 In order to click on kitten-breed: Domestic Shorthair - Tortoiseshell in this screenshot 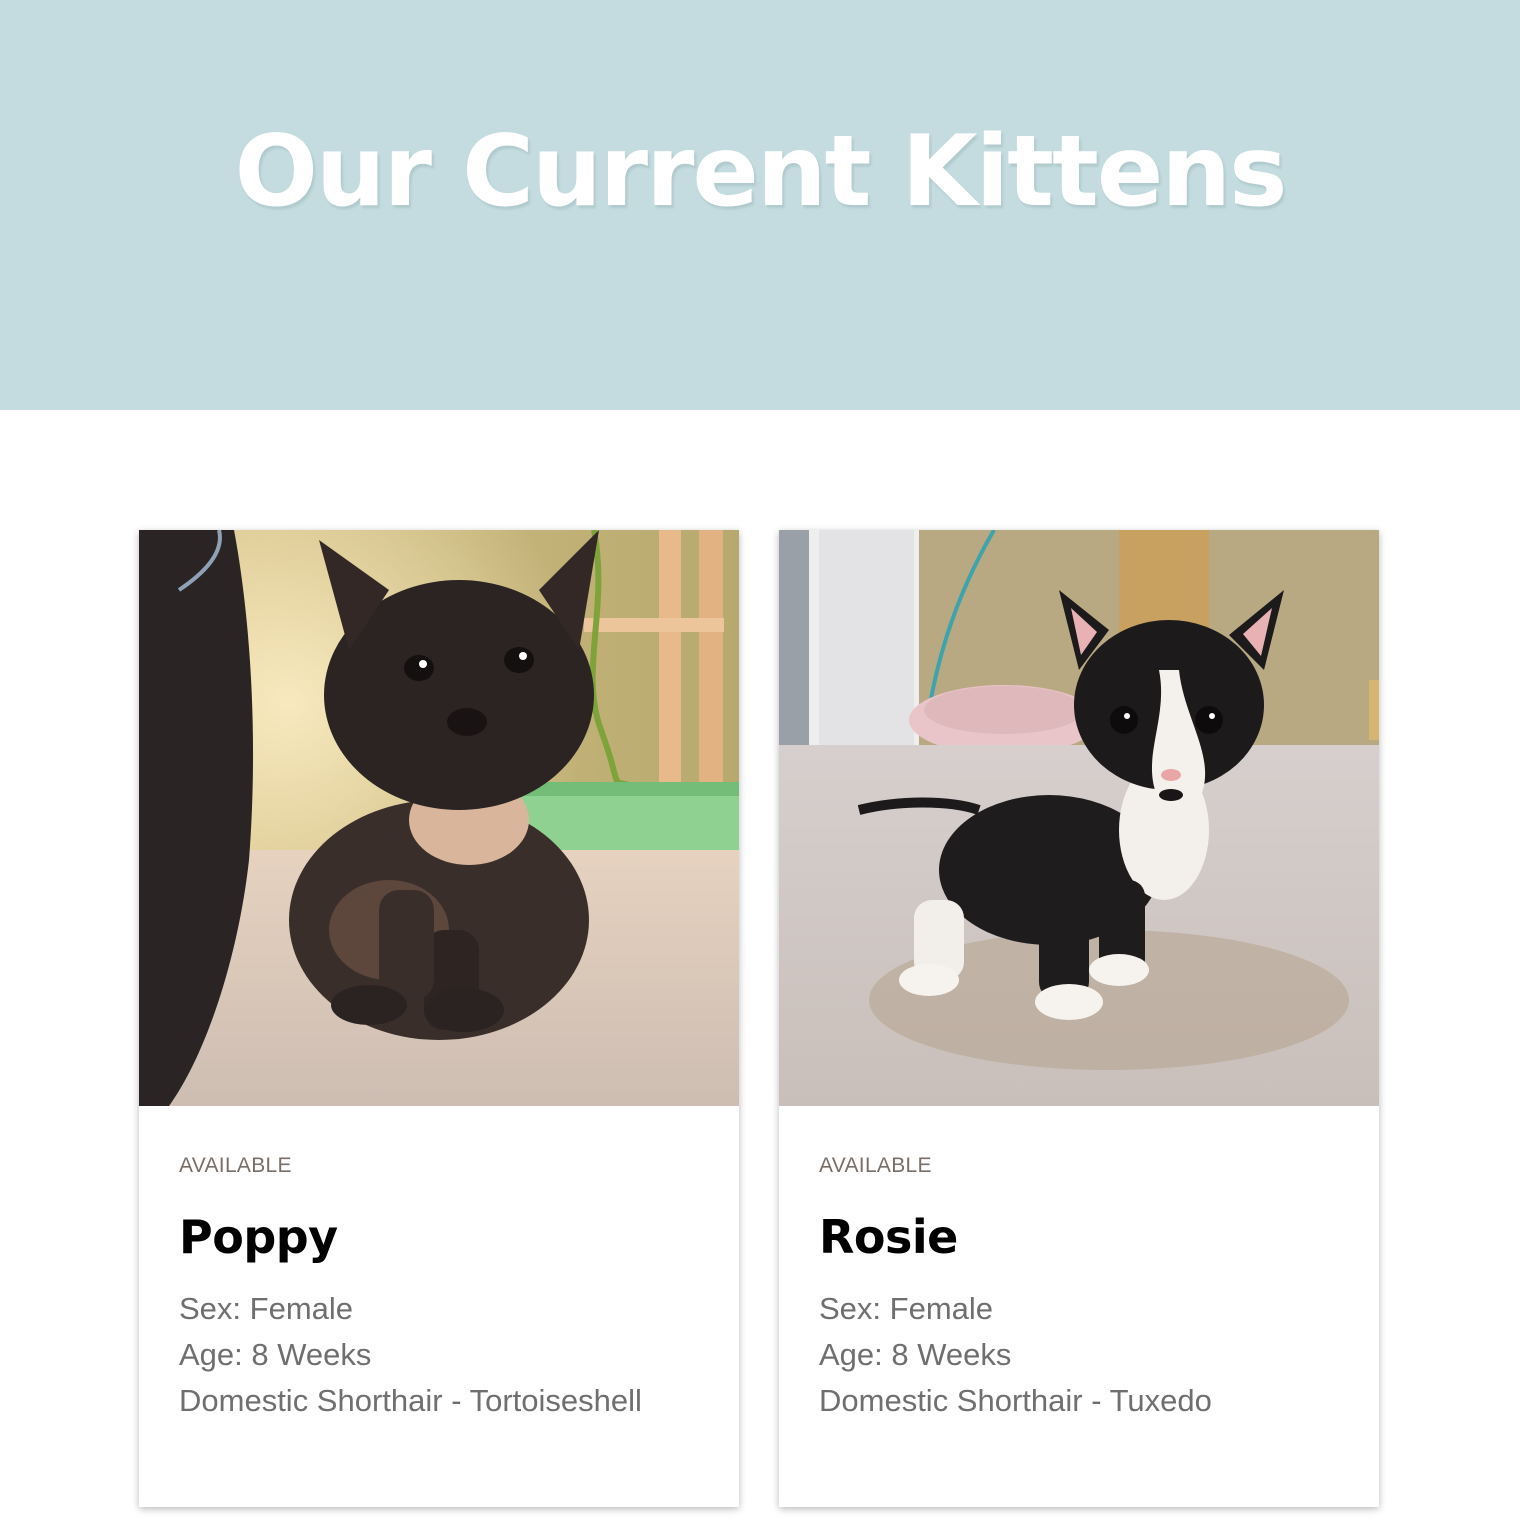, I will do `click(410, 1400)`.